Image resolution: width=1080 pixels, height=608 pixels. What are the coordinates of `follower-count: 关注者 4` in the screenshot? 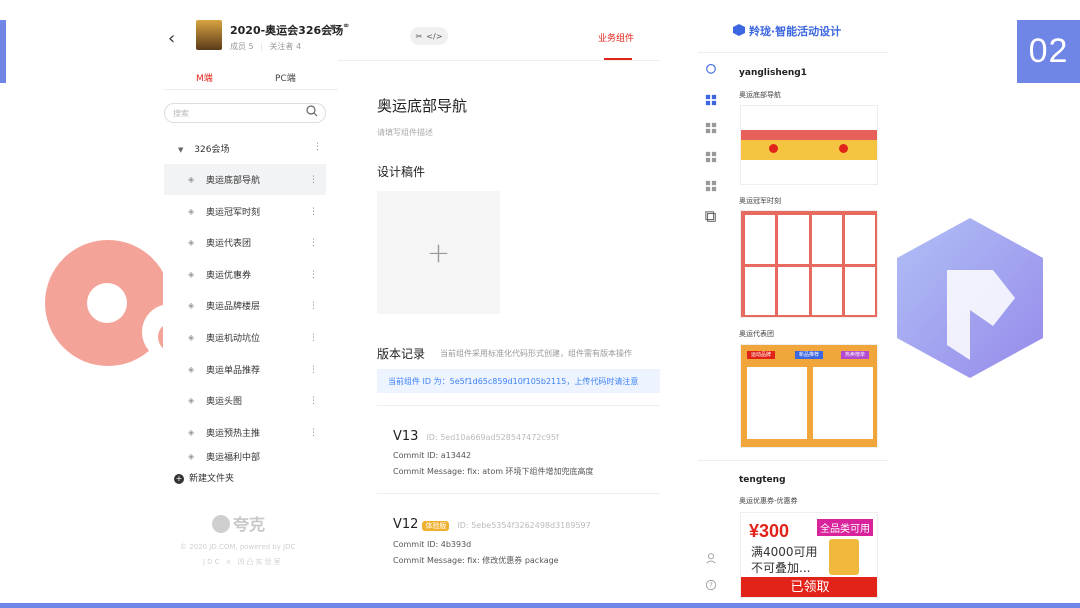 It's located at (285, 46).